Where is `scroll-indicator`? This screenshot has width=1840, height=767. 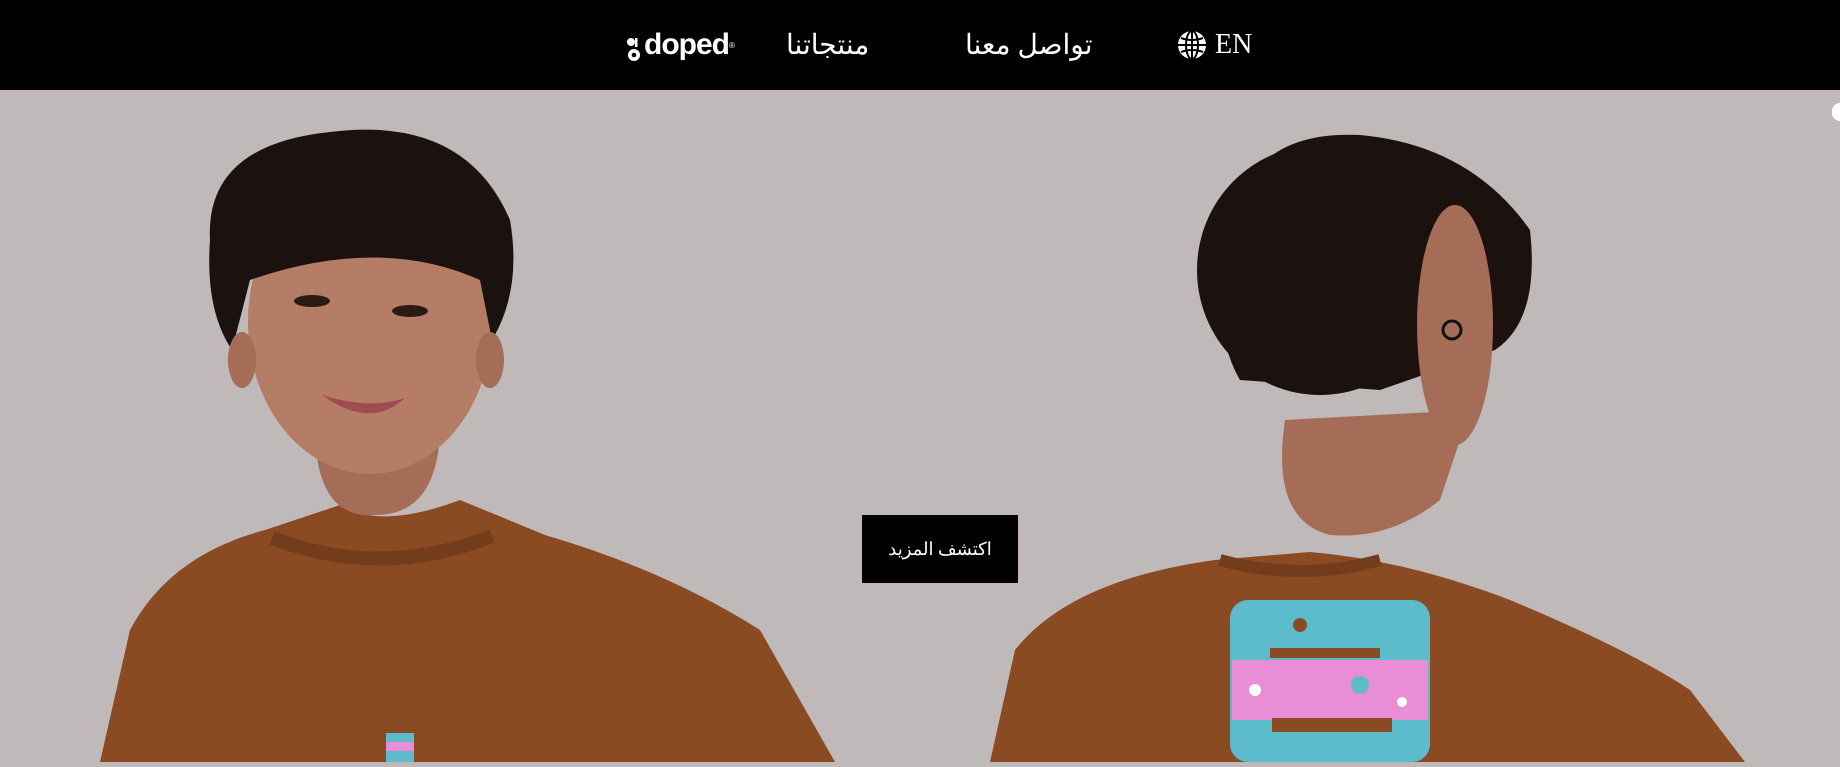
scroll-indicator is located at coordinates (1836, 112).